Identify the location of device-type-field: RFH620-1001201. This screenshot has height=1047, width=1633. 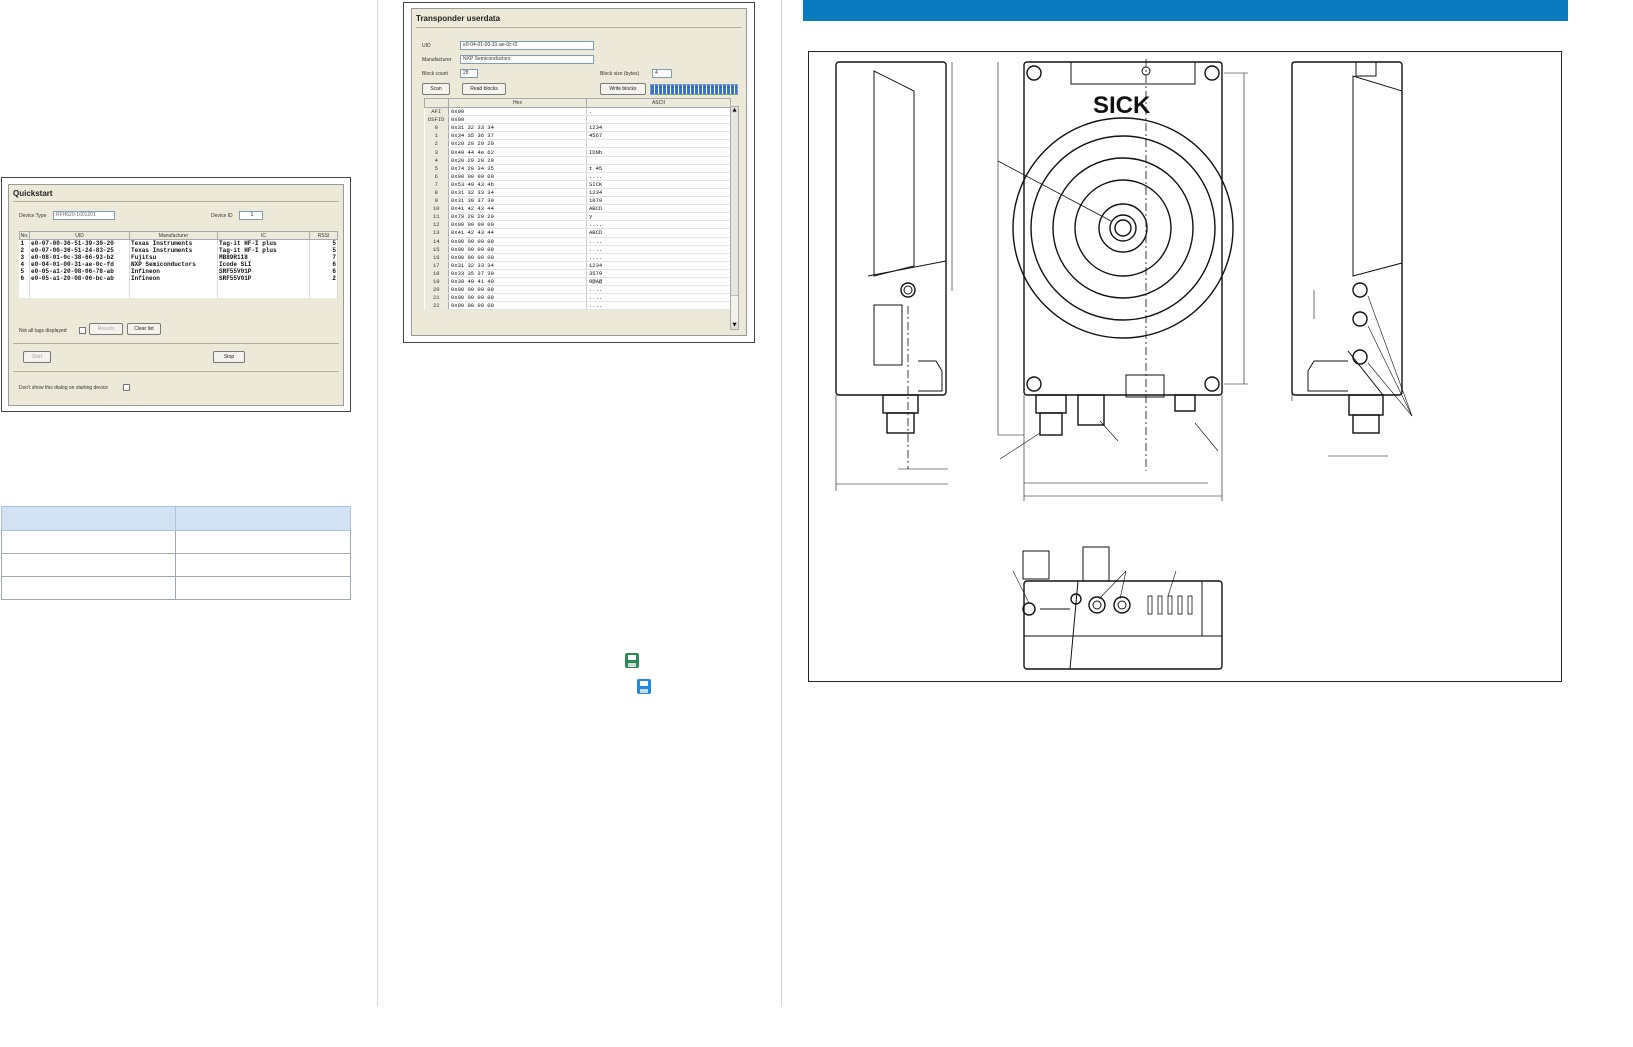
(84, 215).